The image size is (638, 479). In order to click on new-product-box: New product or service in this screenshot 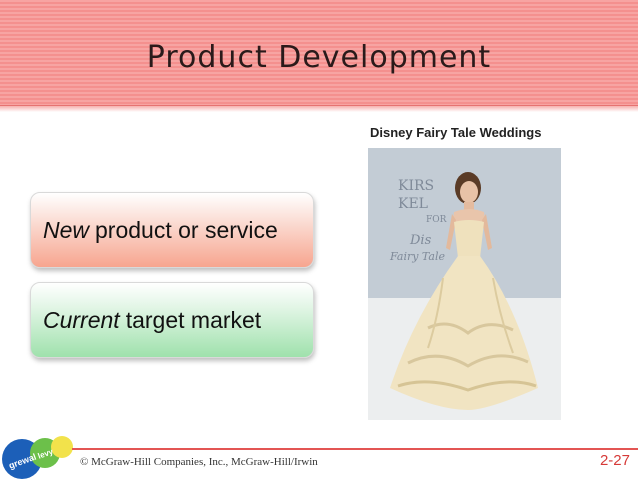, I will do `click(172, 230)`.